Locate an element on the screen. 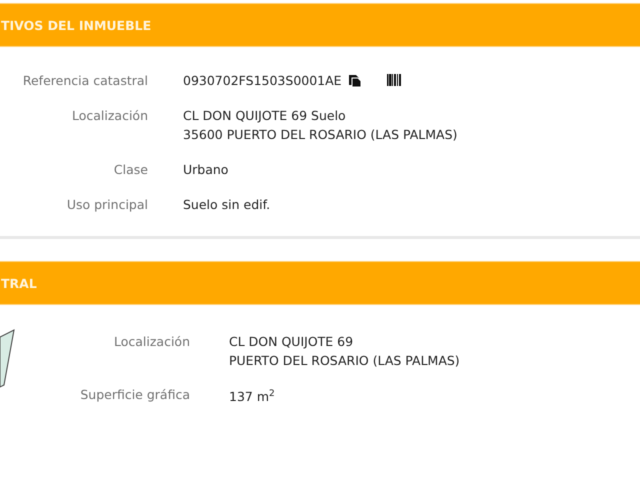  field-value: Suelo sin edif. is located at coordinates (226, 205).